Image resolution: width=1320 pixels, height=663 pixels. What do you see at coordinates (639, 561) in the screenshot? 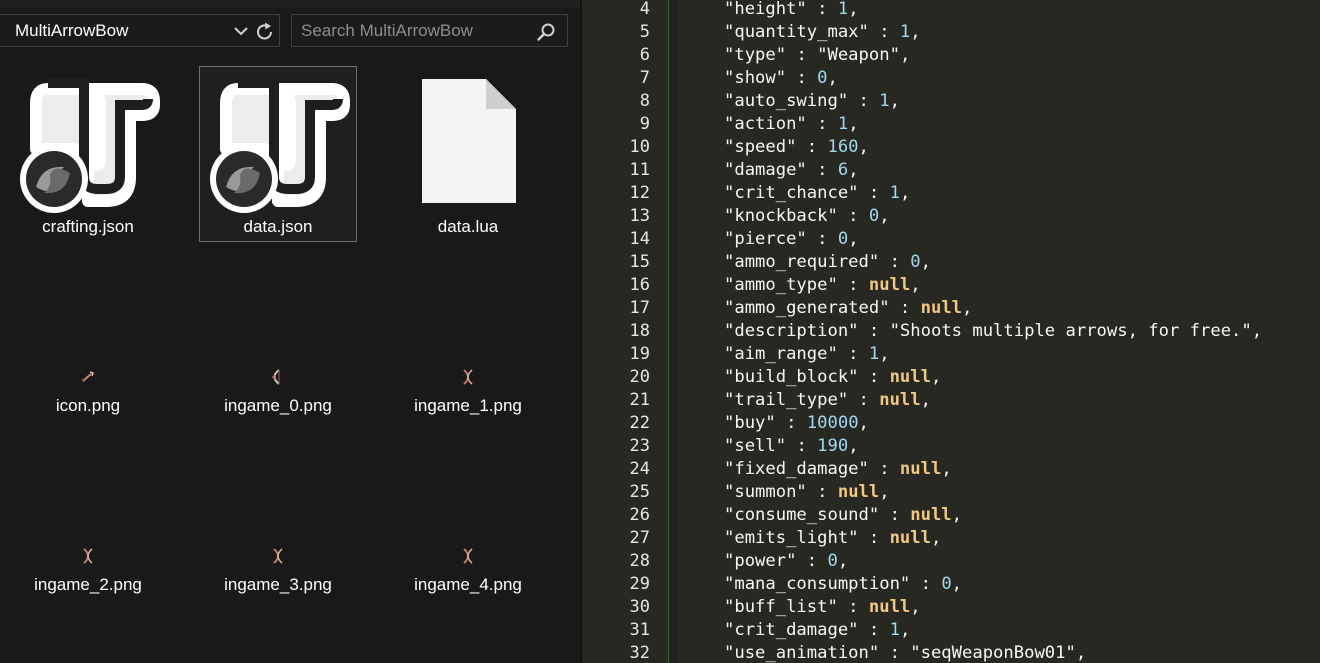
I see `line-number: 28` at bounding box center [639, 561].